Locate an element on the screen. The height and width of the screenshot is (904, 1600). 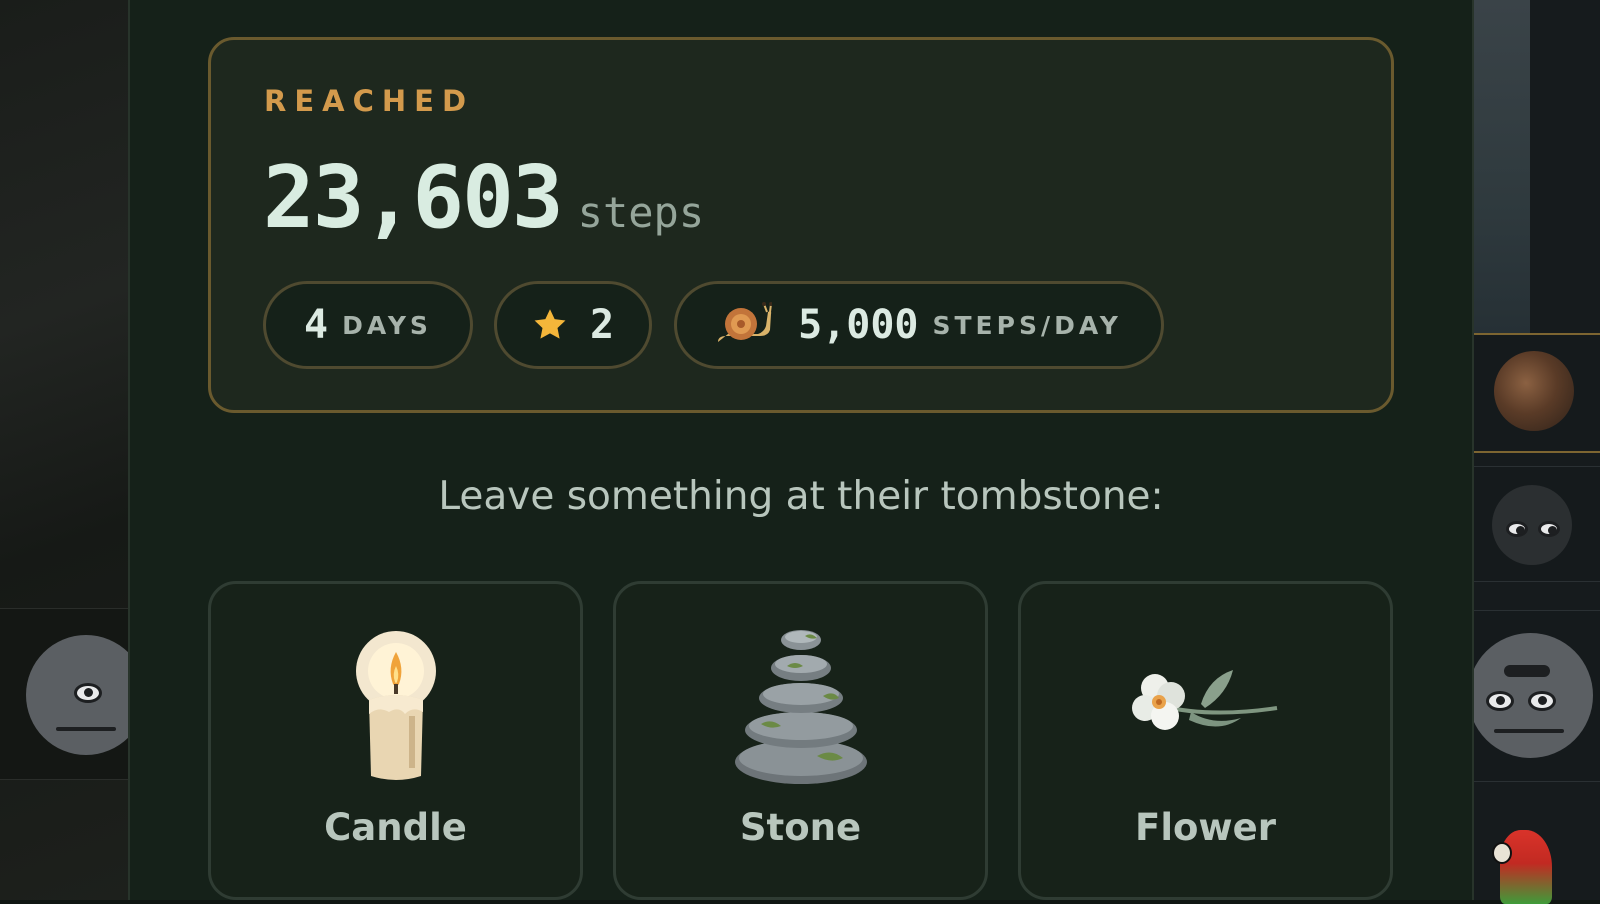
reached-label: REACHED is located at coordinates (369, 101).